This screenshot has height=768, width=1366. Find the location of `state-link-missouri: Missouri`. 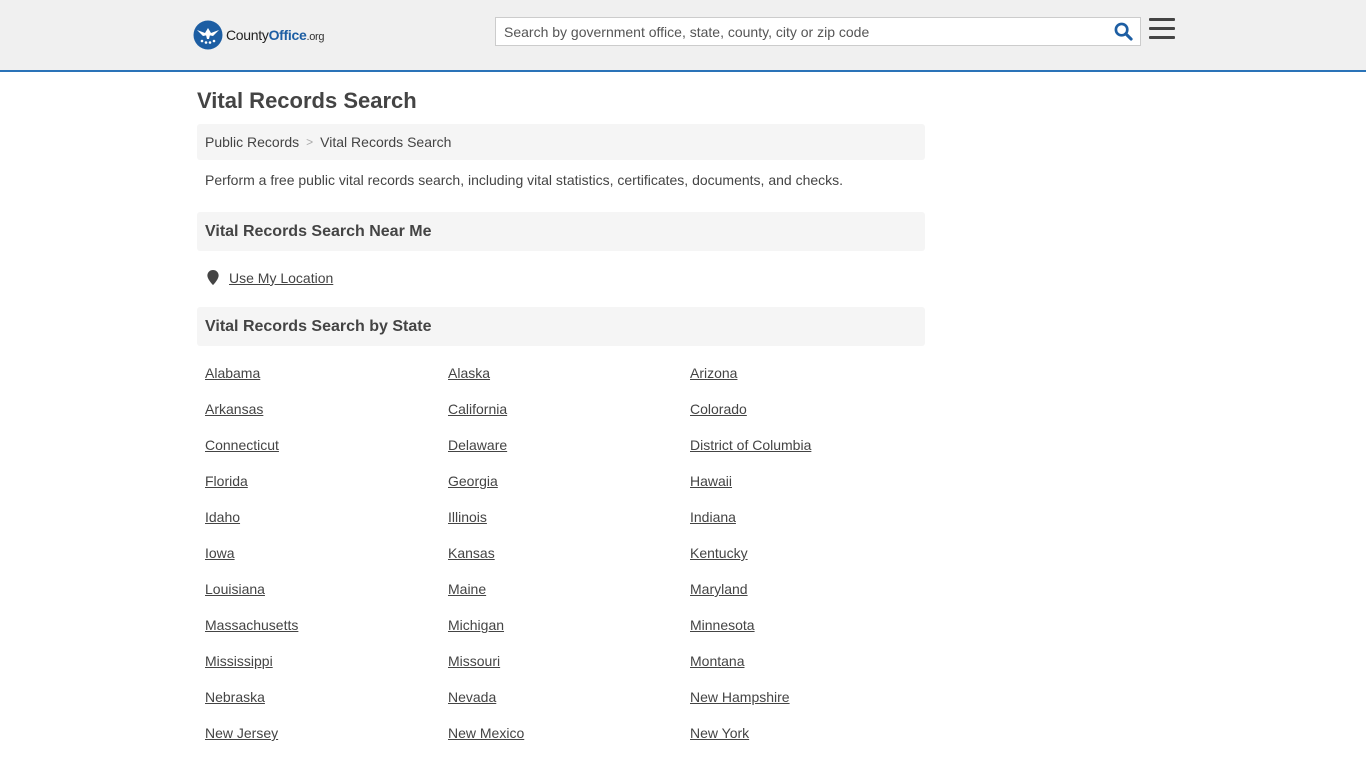

state-link-missouri: Missouri is located at coordinates (474, 661).